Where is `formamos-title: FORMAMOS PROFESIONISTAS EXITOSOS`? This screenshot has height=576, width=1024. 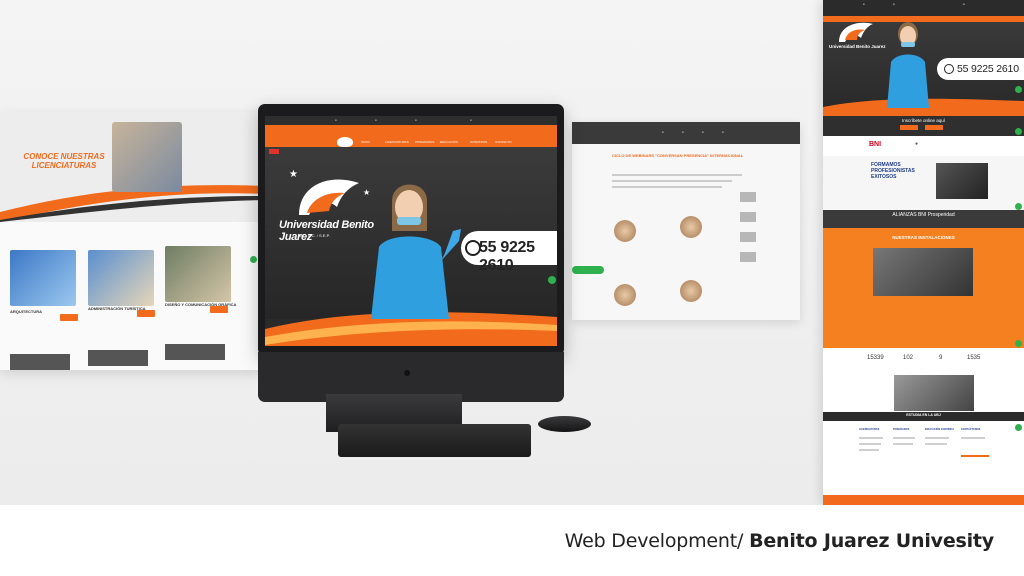 formamos-title: FORMAMOS PROFESIONISTAS EXITOSOS is located at coordinates (893, 171).